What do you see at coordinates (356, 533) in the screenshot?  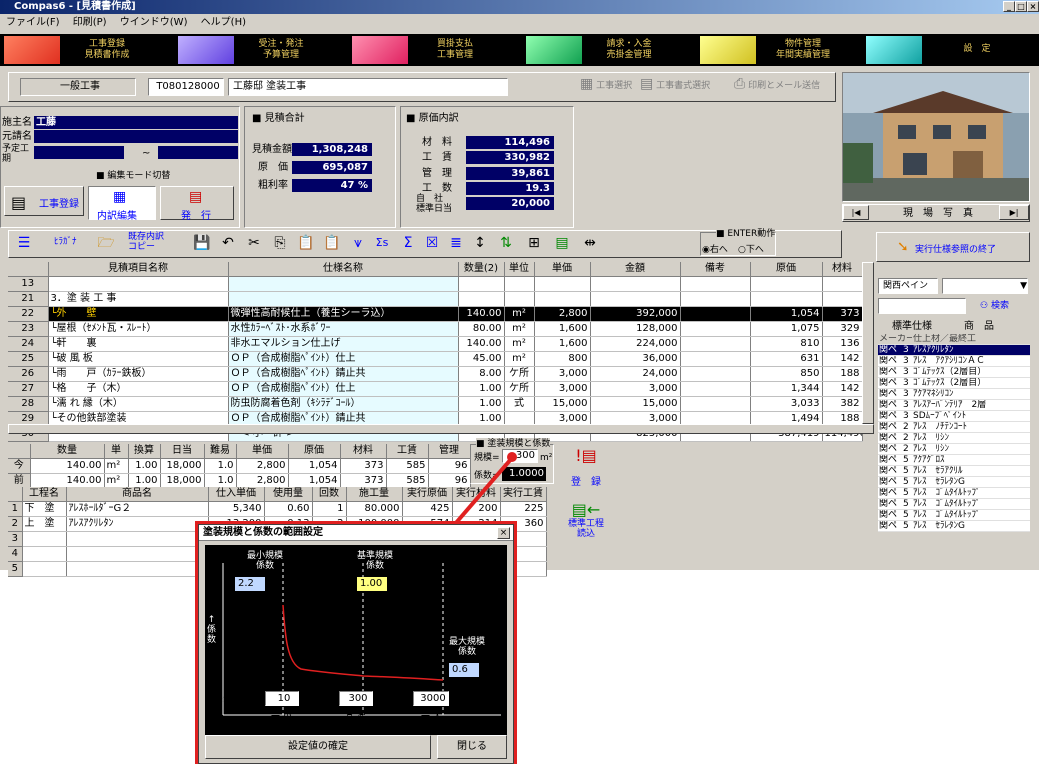 I see `dialog-title: 塗装規模と係数の範囲設定` at bounding box center [356, 533].